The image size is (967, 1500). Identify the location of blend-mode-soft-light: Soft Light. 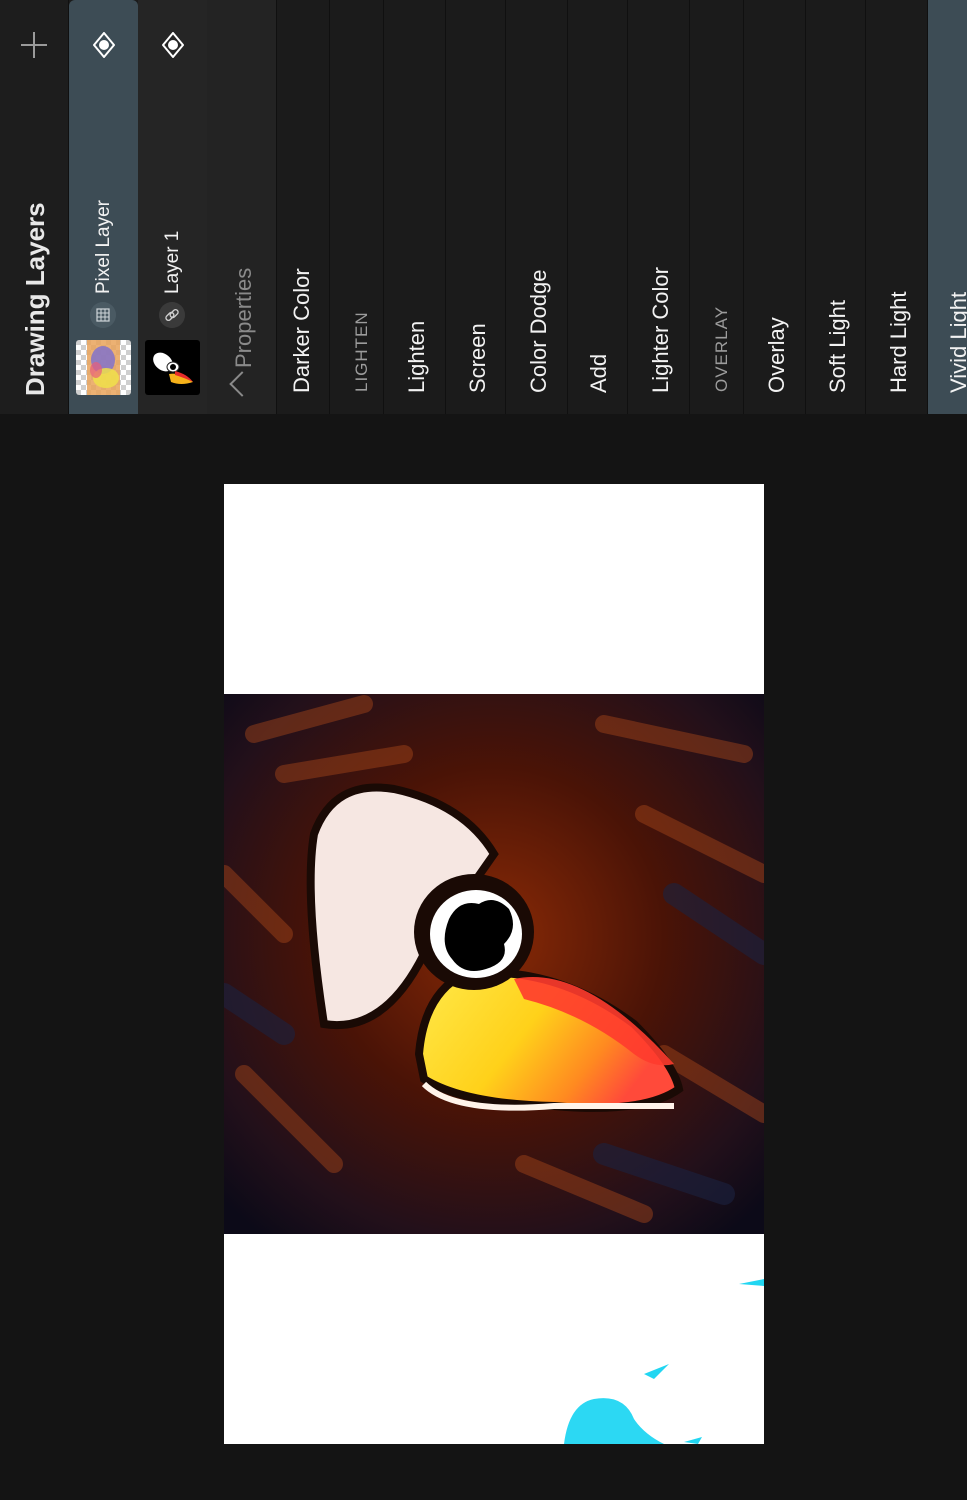
(836, 207).